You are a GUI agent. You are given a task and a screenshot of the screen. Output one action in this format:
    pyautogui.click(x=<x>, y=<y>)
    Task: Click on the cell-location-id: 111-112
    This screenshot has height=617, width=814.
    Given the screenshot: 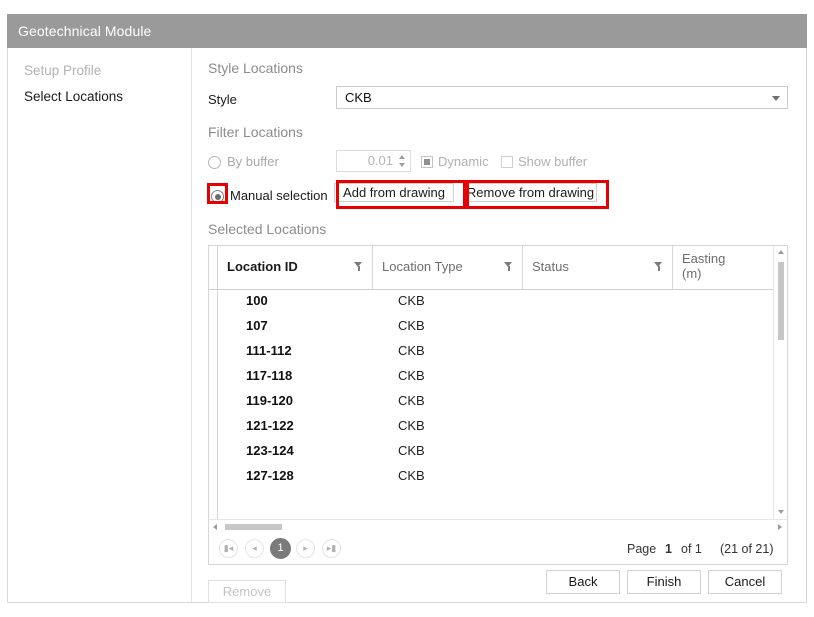 What is the action you would take?
    pyautogui.click(x=269, y=350)
    